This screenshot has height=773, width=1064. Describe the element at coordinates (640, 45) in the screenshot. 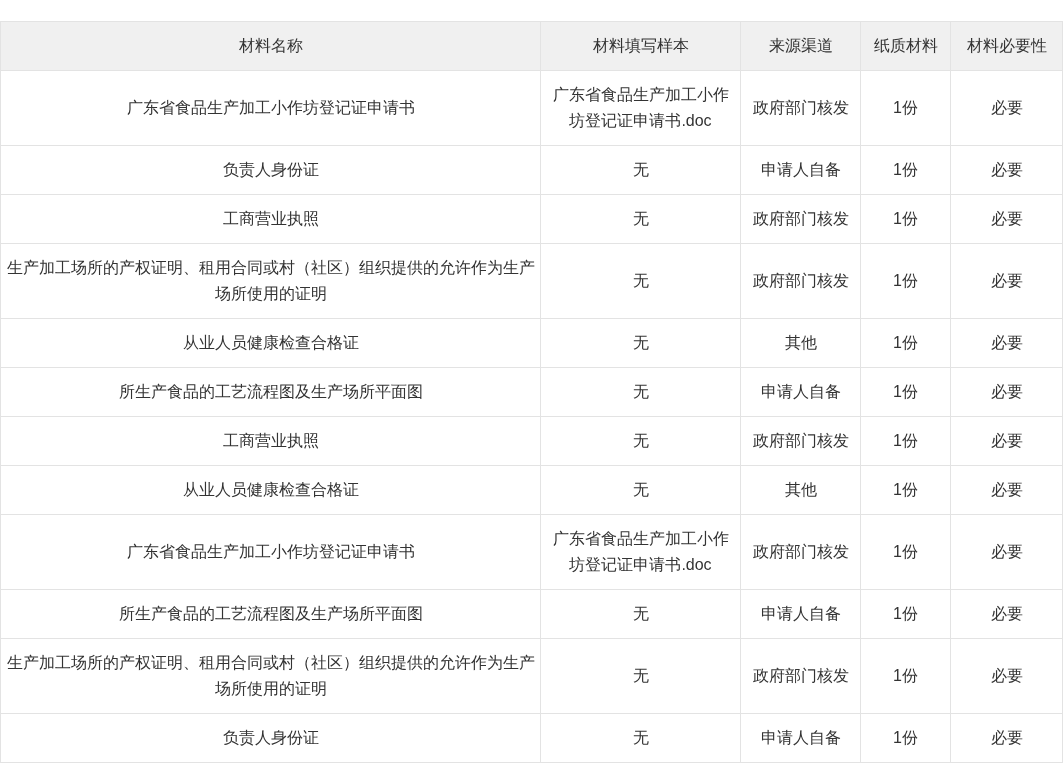

I see `column-header: 材料填写样本` at that location.